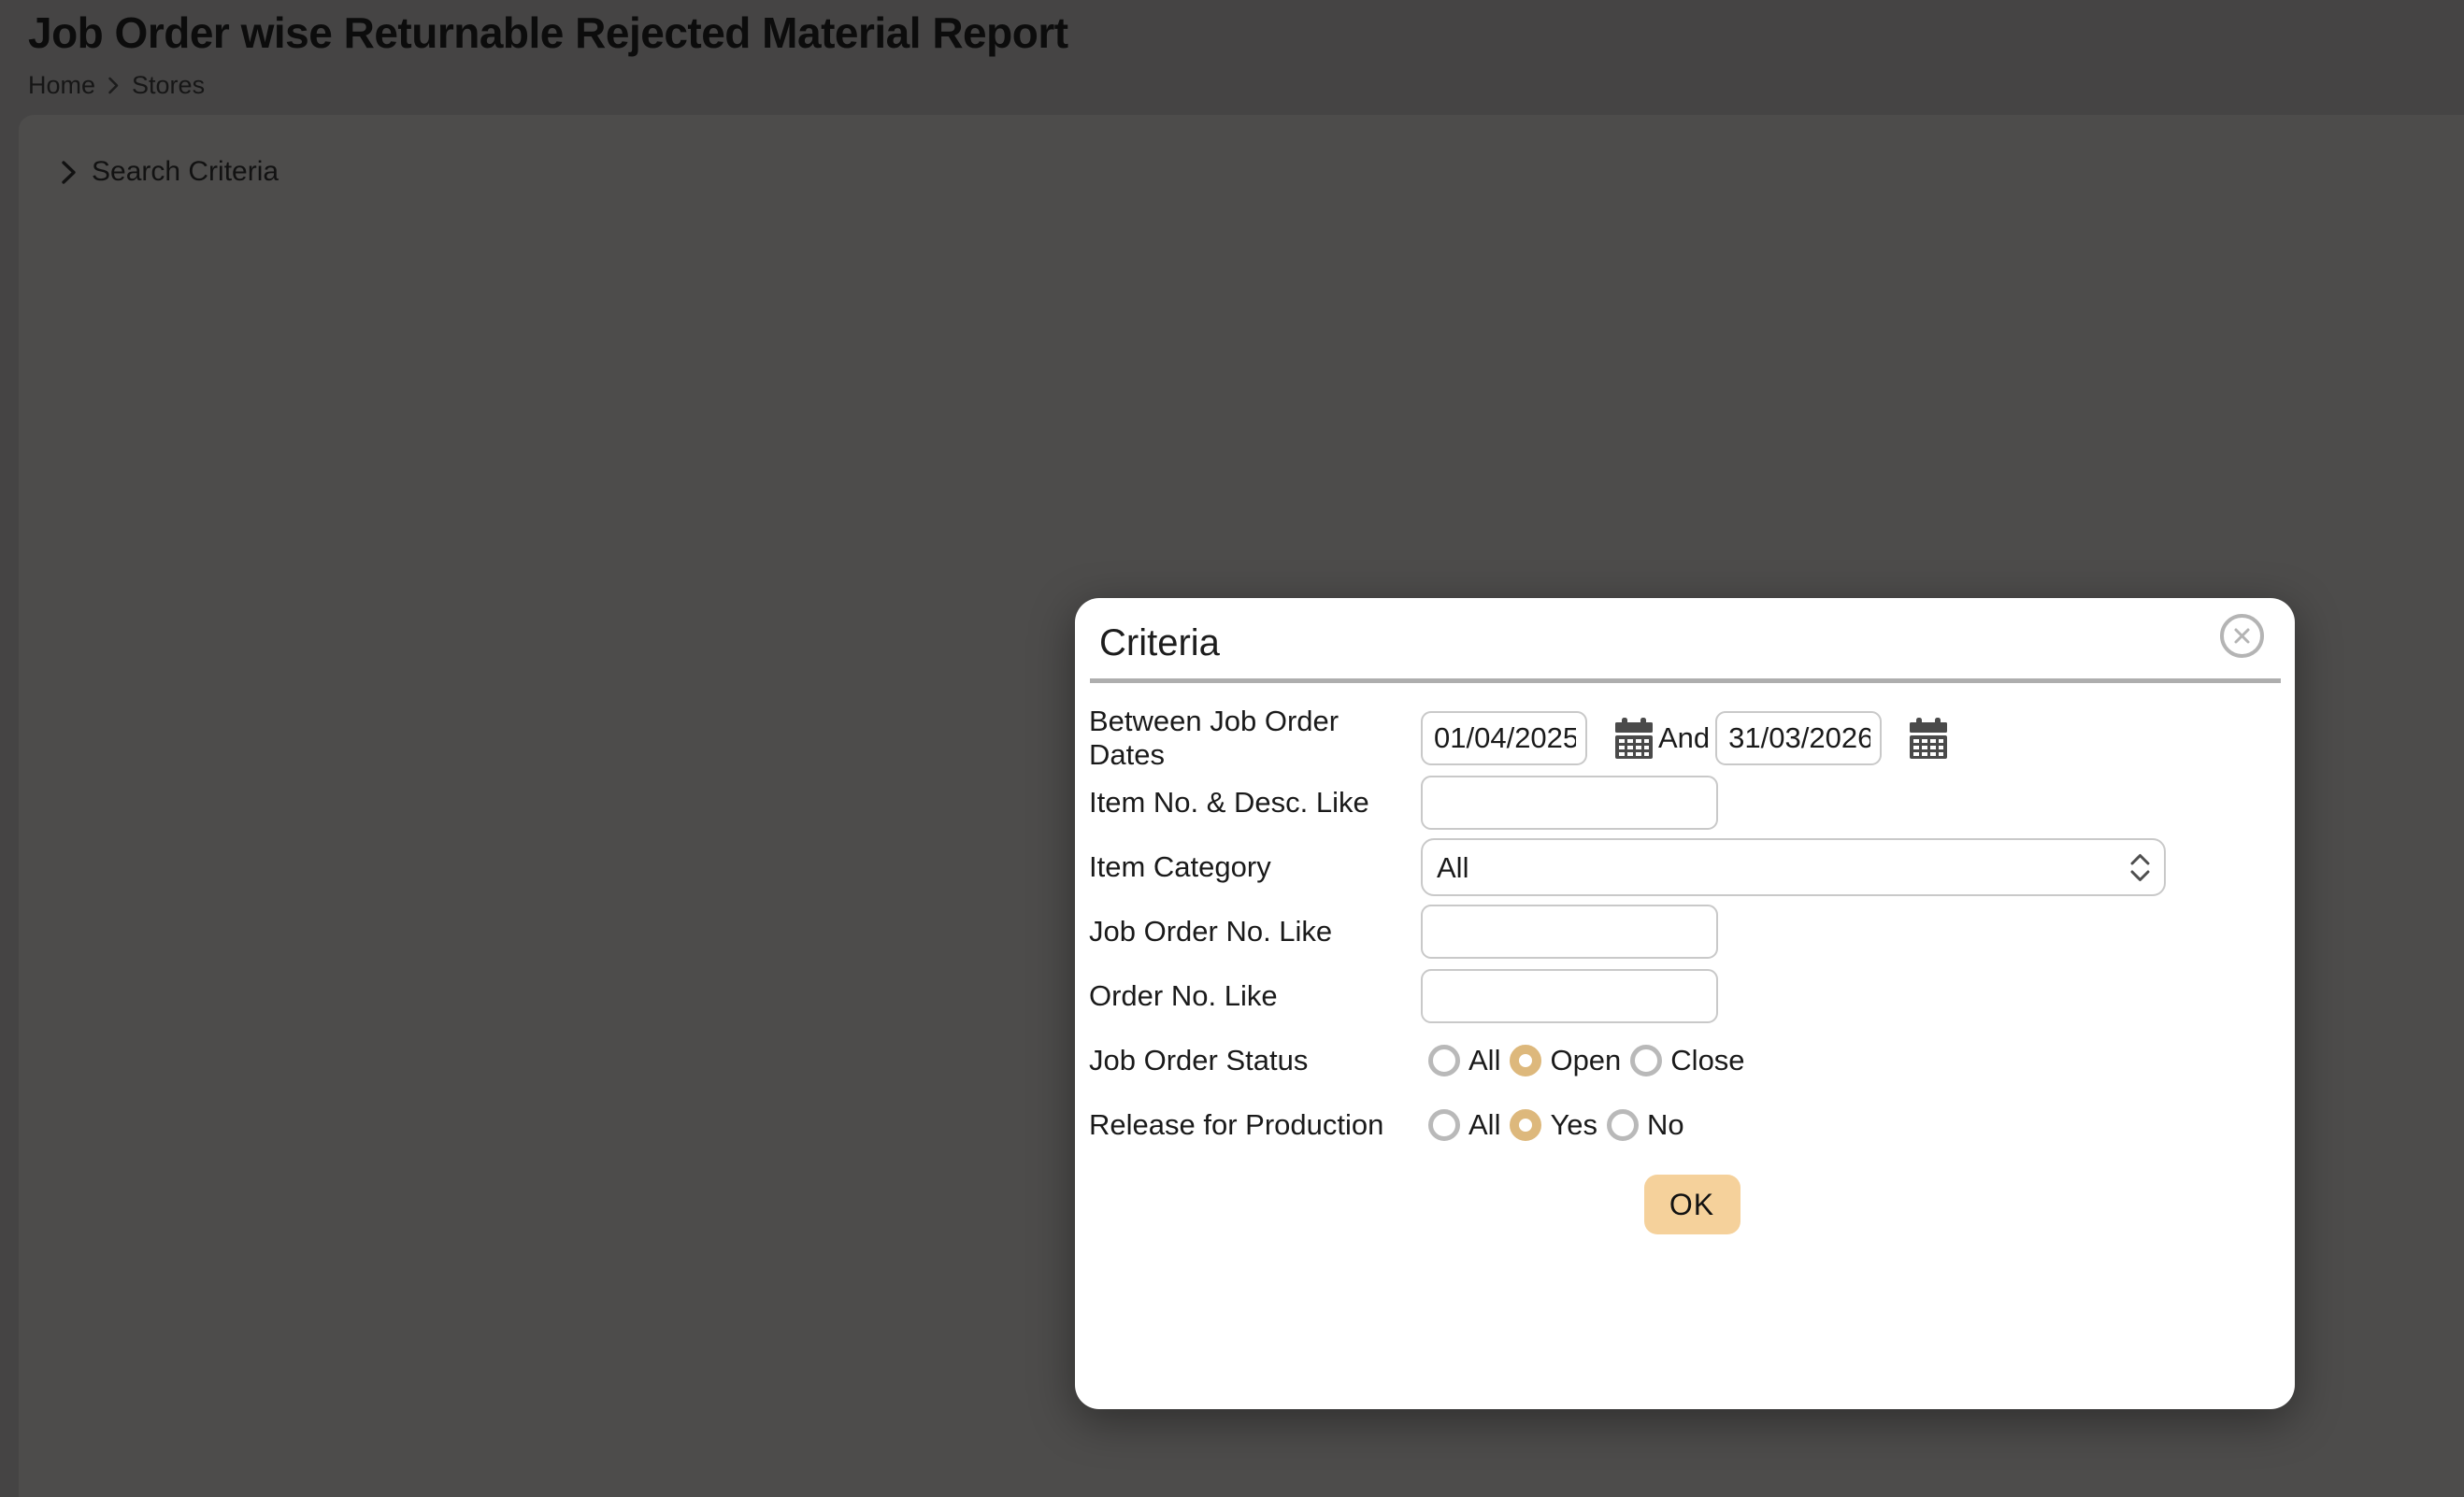 This screenshot has width=2464, height=1497. What do you see at coordinates (1444, 1125) in the screenshot?
I see `release-radio-all` at bounding box center [1444, 1125].